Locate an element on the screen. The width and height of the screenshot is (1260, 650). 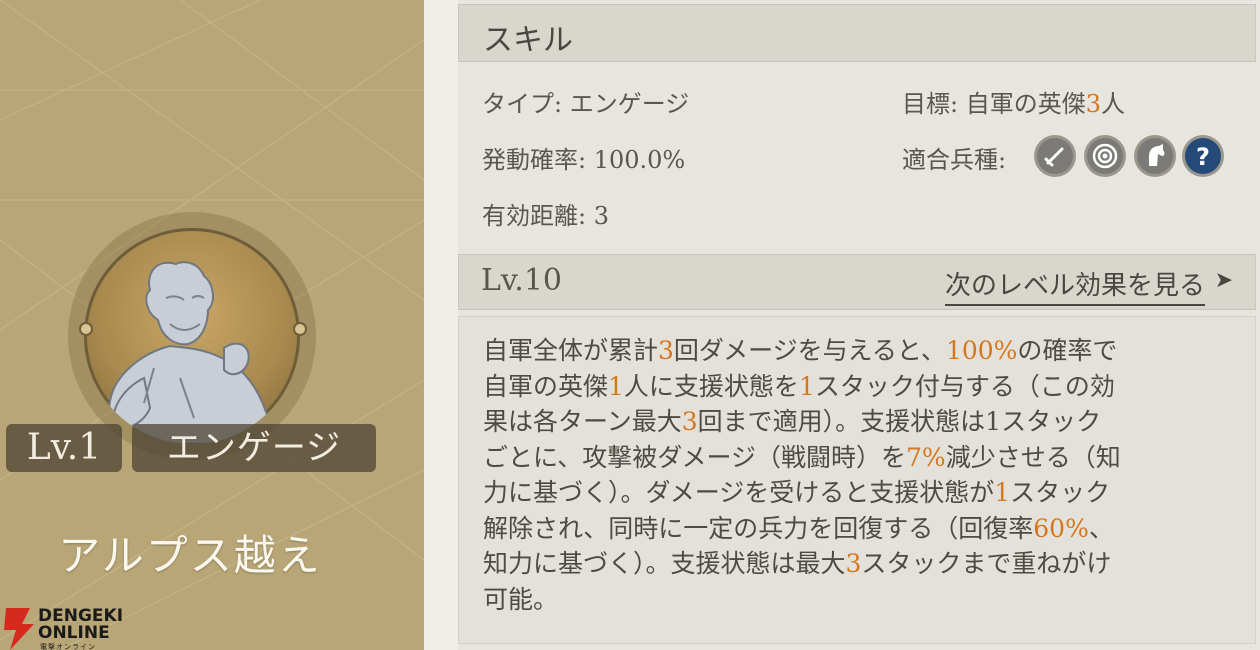
description-text: 人に支援状態を is located at coordinates (711, 386).